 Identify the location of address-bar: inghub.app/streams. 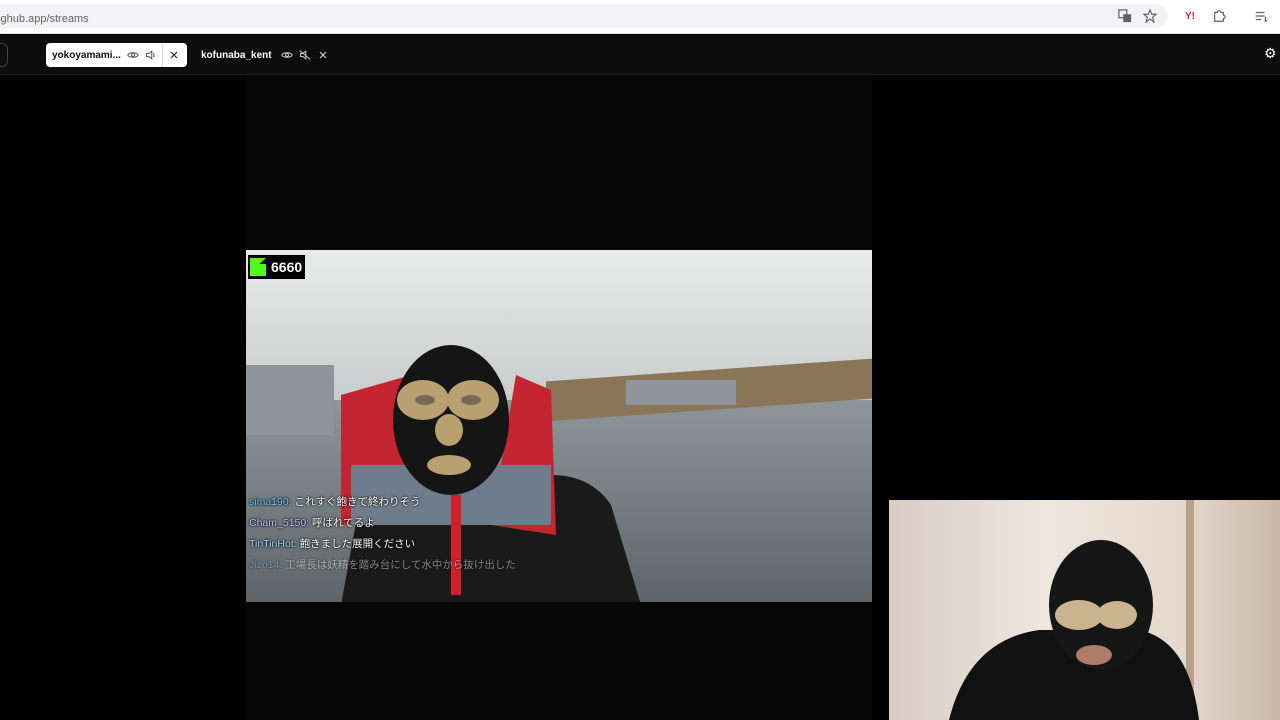
(584, 16).